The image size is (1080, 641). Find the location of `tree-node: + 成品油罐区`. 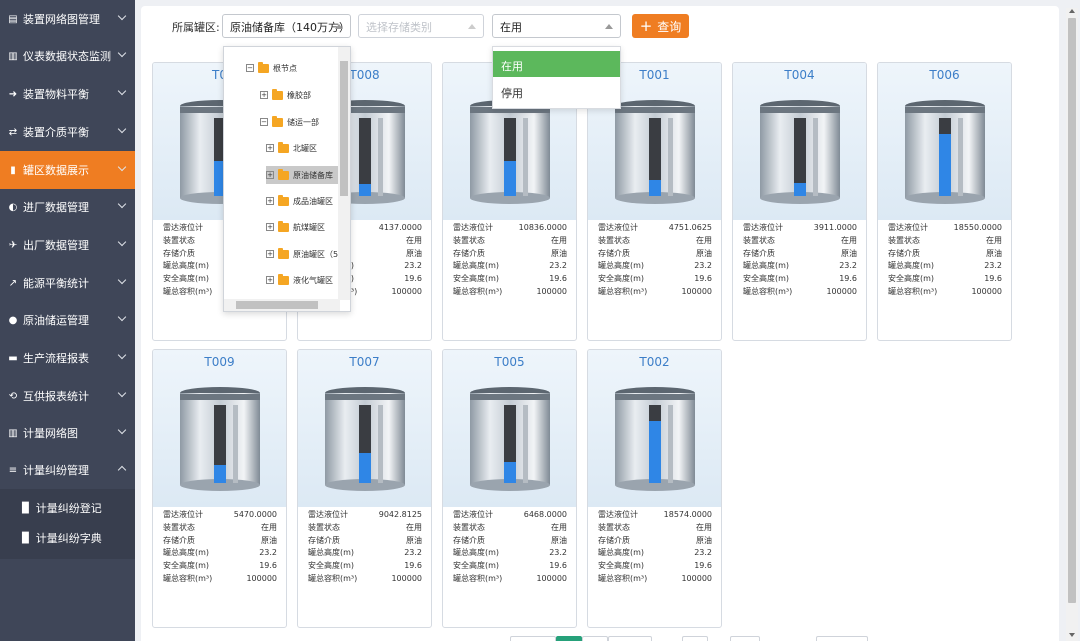

tree-node: + 成品油罐区 is located at coordinates (299, 201).